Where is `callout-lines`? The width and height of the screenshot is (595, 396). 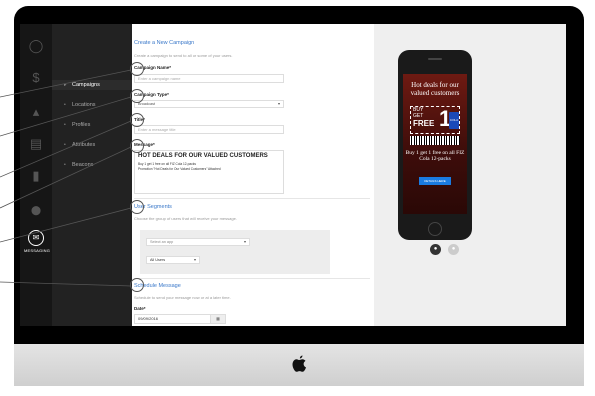
callout-lines is located at coordinates (66, 178).